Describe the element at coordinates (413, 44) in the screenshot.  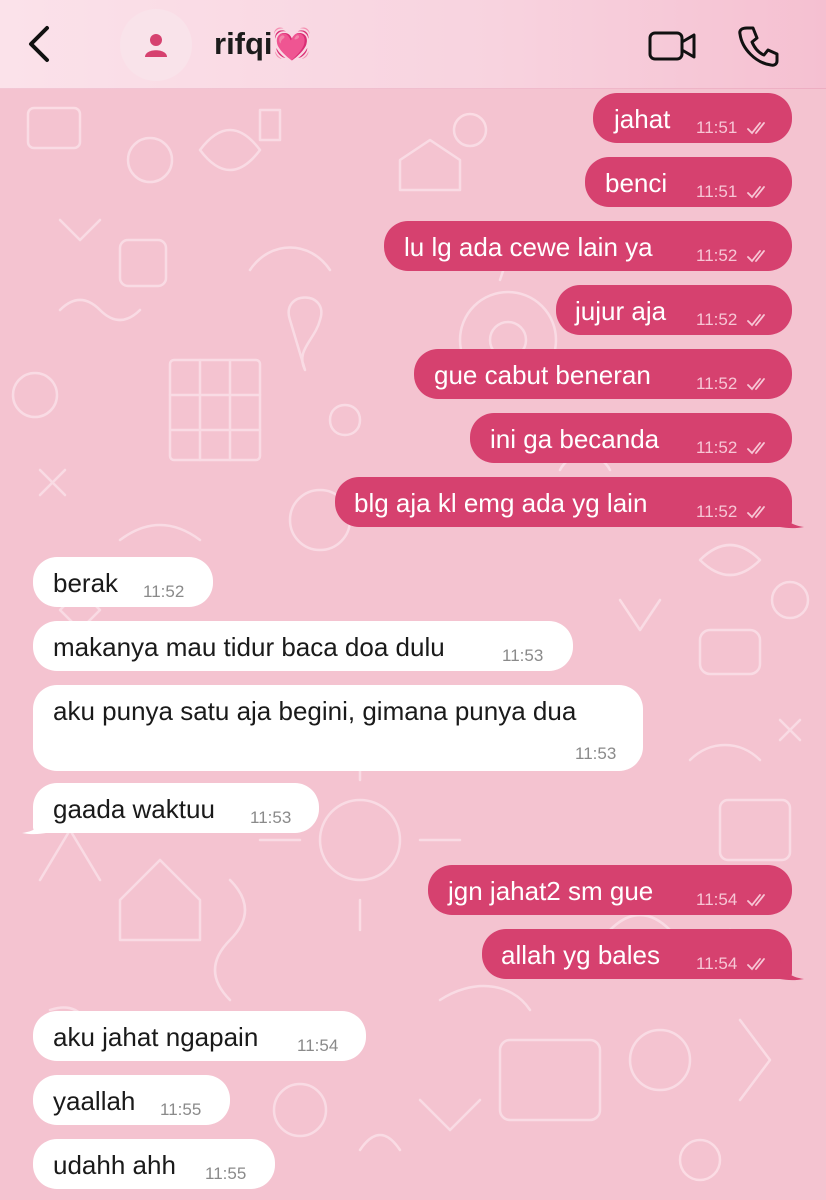
I see `chat-header: rifqi💓` at that location.